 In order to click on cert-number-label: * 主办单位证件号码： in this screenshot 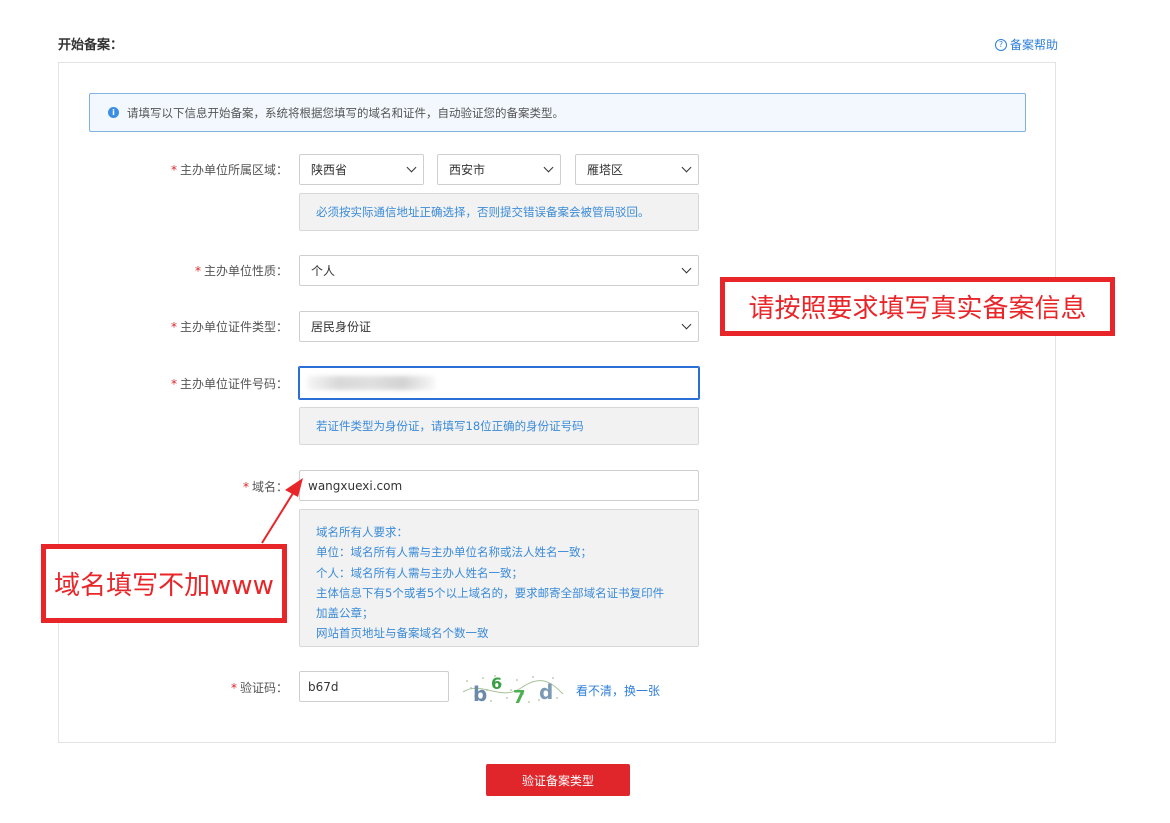, I will do `click(229, 384)`.